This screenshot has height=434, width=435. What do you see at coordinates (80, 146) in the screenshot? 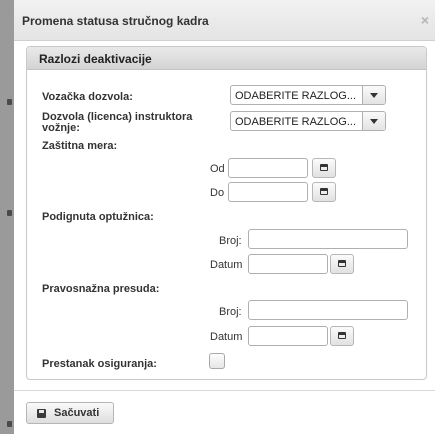
I see `protective-measure-label: Zaštitna mera:` at bounding box center [80, 146].